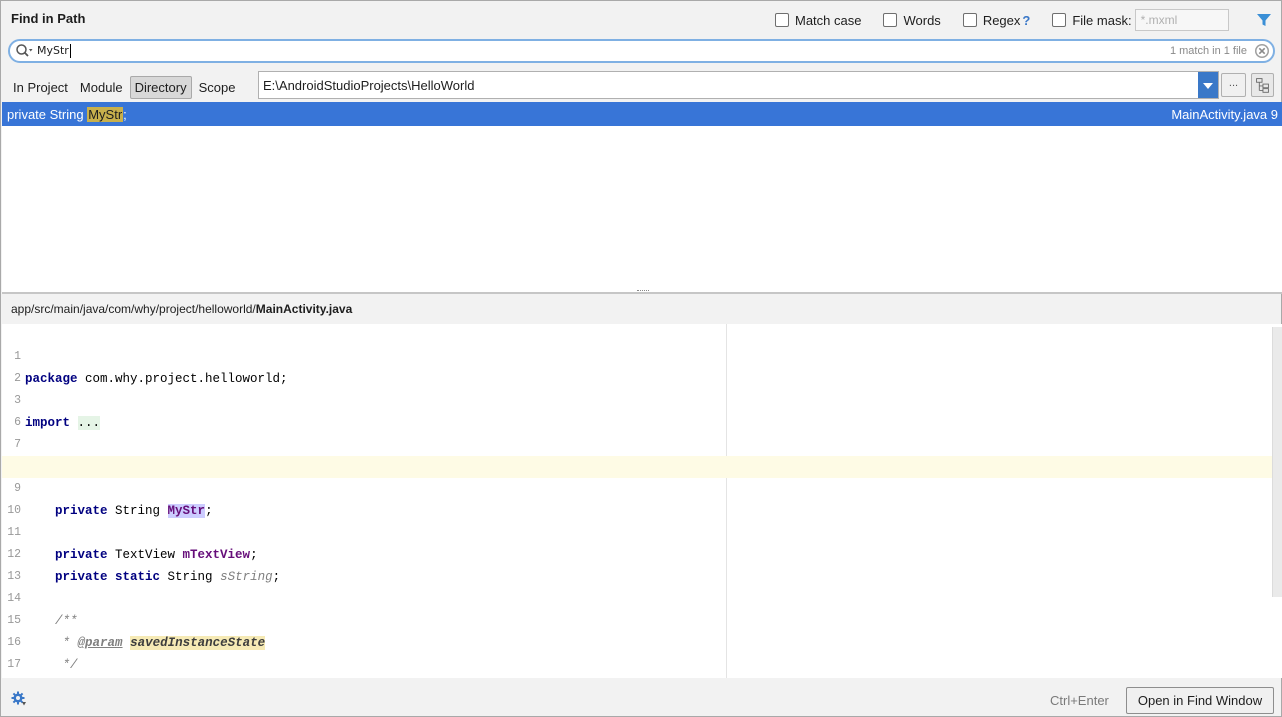 This screenshot has height=717, width=1282. What do you see at coordinates (922, 20) in the screenshot?
I see `words-label: Words` at bounding box center [922, 20].